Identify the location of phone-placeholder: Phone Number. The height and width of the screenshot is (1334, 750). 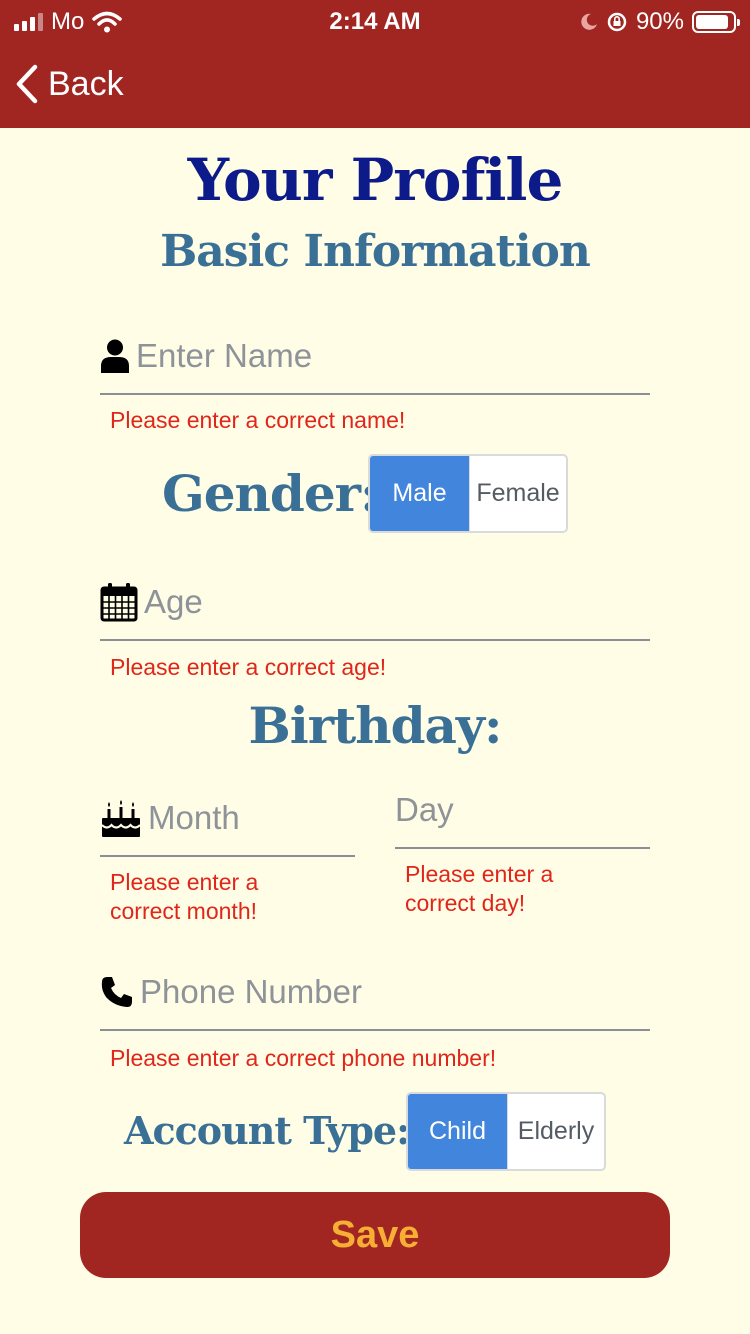
(251, 991).